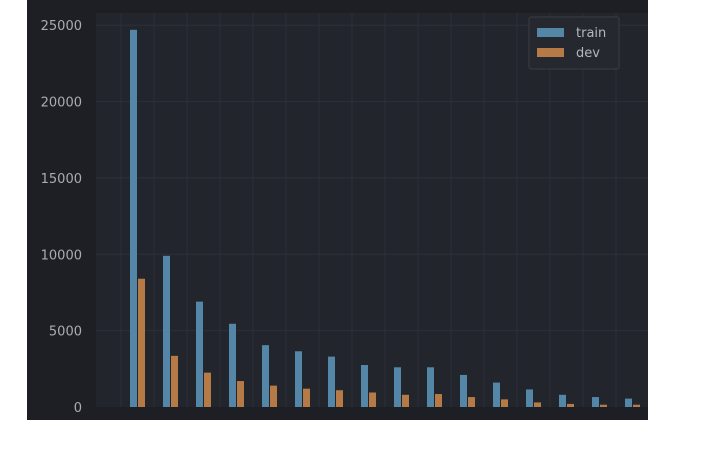 This screenshot has height=450, width=720. Describe the element at coordinates (591, 33) in the screenshot. I see `legend-label-train: train` at that location.